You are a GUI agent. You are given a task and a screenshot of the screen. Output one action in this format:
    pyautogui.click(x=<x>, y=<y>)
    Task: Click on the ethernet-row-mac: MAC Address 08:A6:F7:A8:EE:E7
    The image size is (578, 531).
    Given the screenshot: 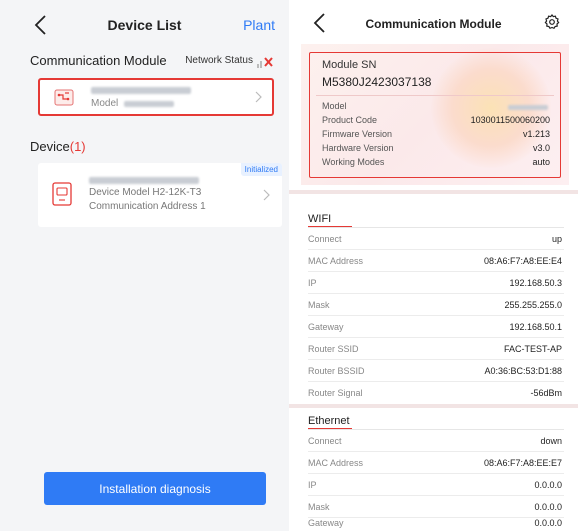 What is the action you would take?
    pyautogui.click(x=436, y=463)
    